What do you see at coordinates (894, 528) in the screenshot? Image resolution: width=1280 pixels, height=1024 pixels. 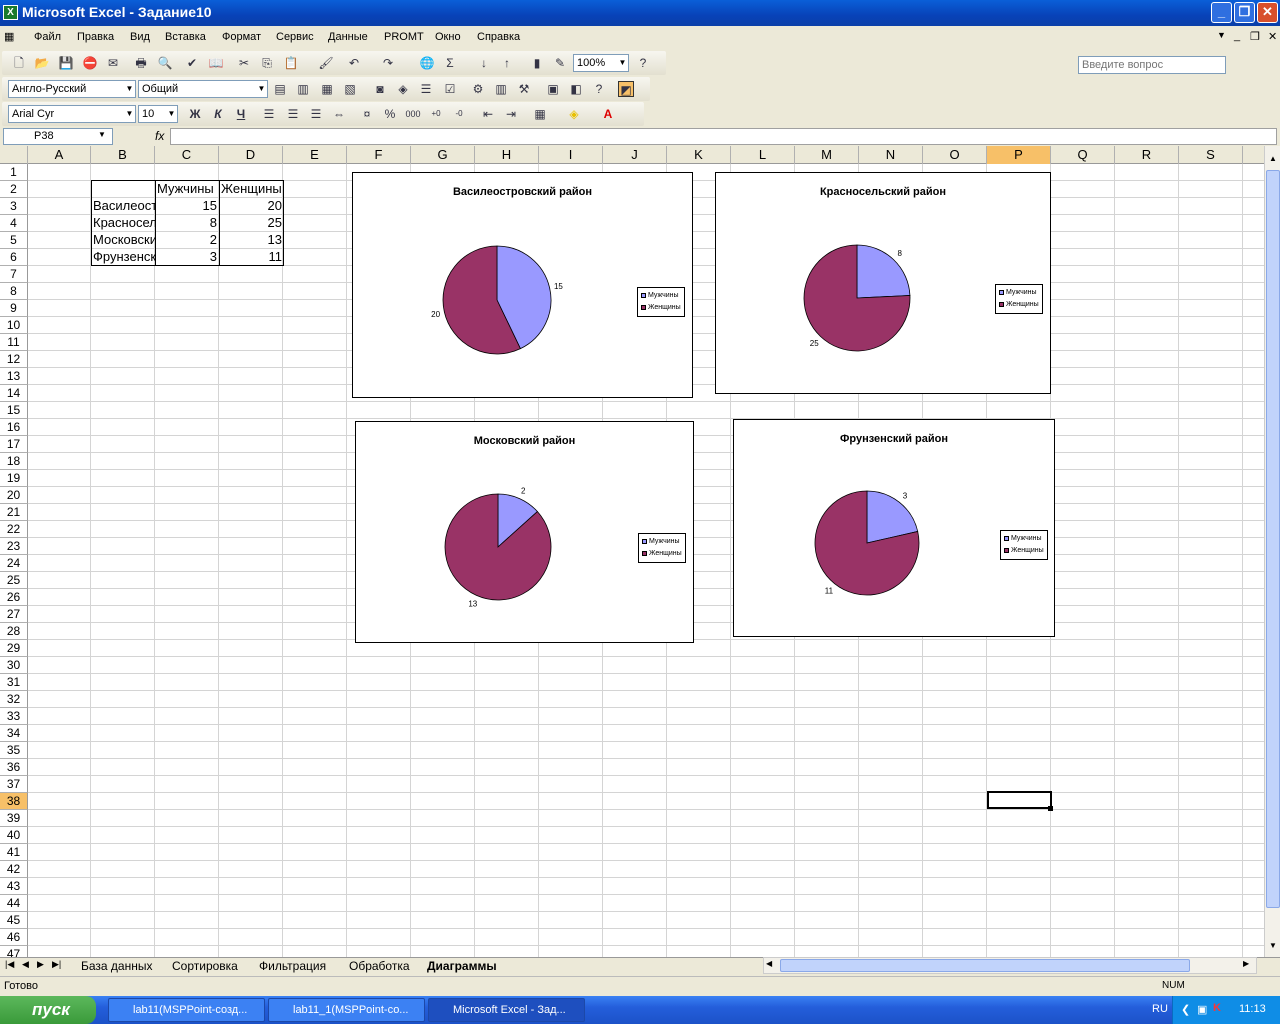 I see `chart-frunzensky: Фрунзенский район 3 11 Мужчины Женщины` at bounding box center [894, 528].